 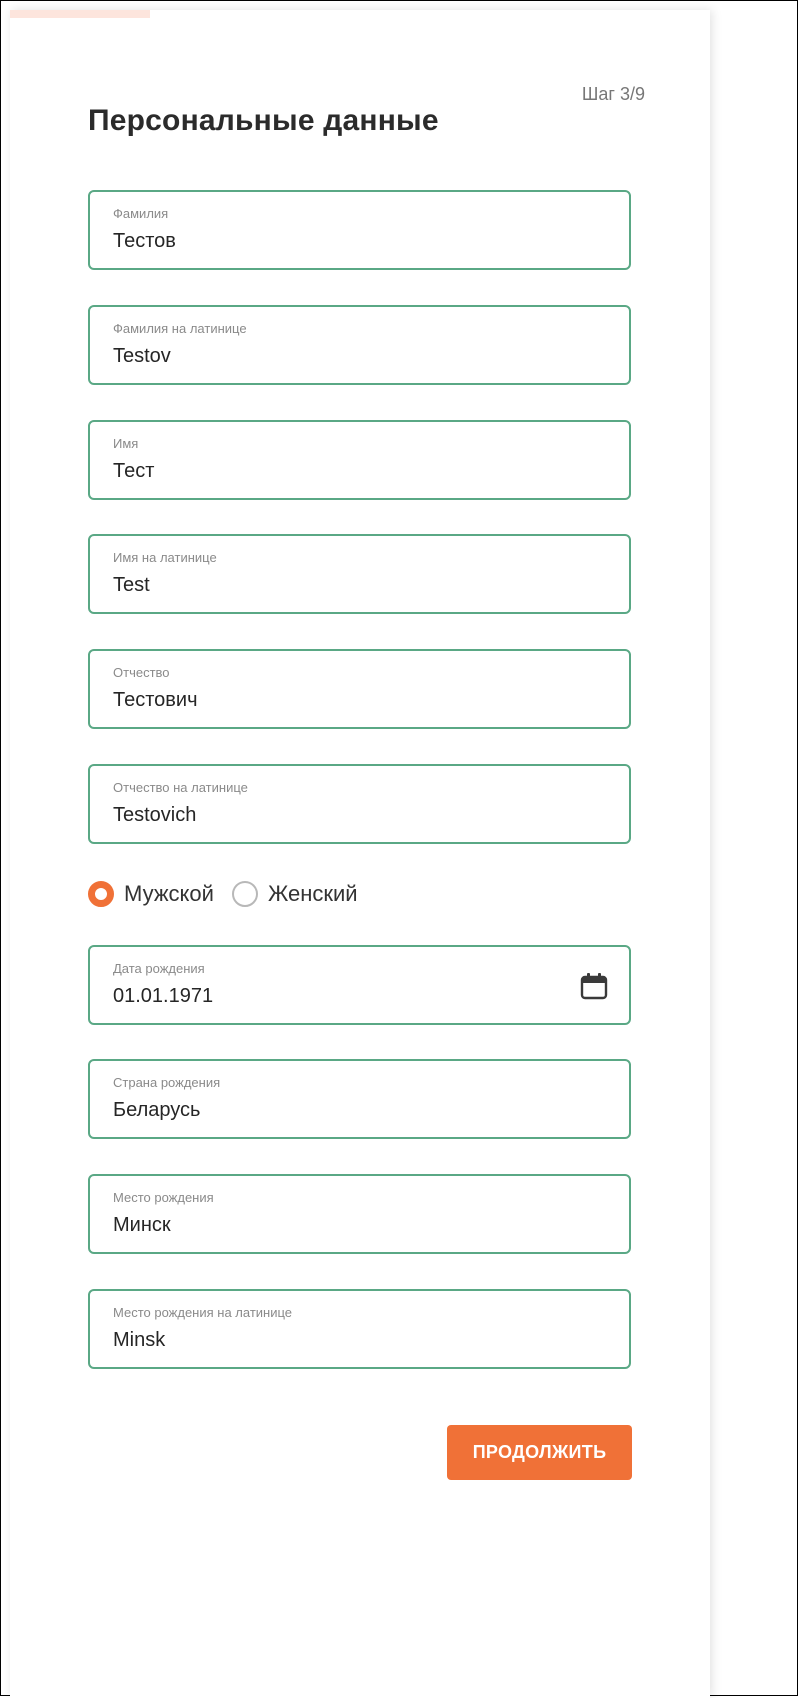 I want to click on patronymic-latin-field: Отчество на латинице Testovich, so click(x=359, y=804).